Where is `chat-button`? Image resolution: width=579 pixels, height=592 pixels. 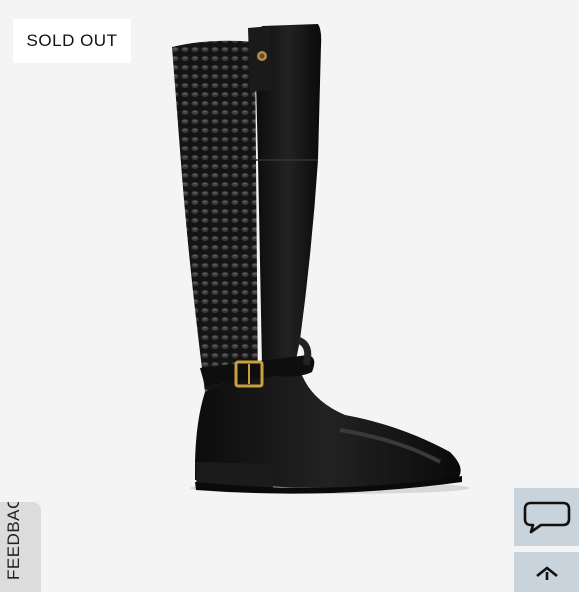 chat-button is located at coordinates (546, 517).